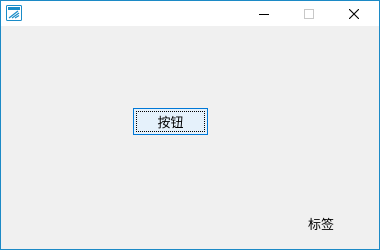 The width and height of the screenshot is (380, 250). Describe the element at coordinates (14, 13) in the screenshot. I see `app-icon` at that location.